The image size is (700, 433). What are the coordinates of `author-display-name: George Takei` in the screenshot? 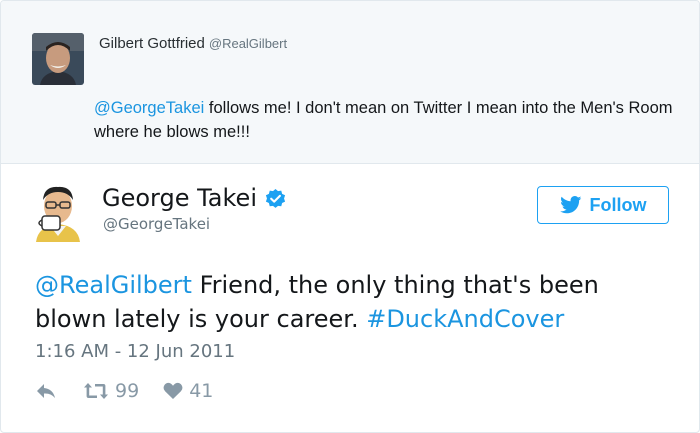 It's located at (179, 198).